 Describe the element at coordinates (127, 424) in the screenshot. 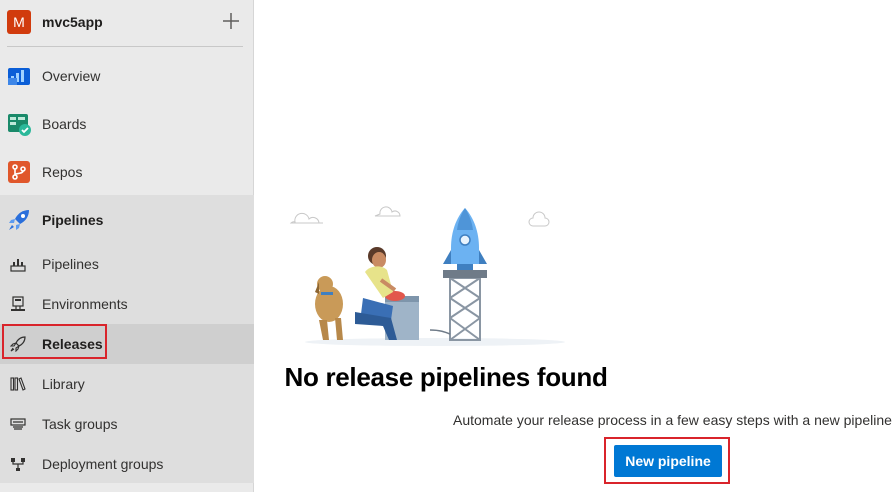

I see `subnav-item-task-groups: Task groups` at that location.